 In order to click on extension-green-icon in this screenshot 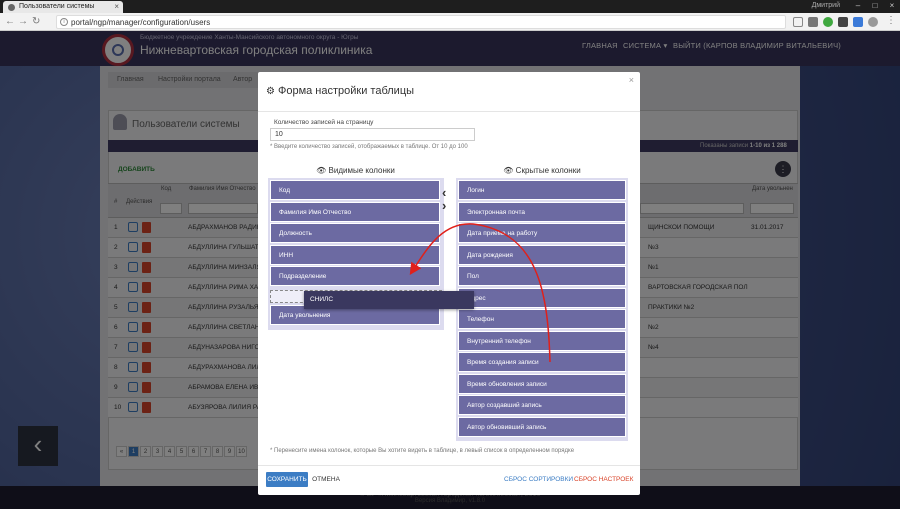, I will do `click(828, 22)`.